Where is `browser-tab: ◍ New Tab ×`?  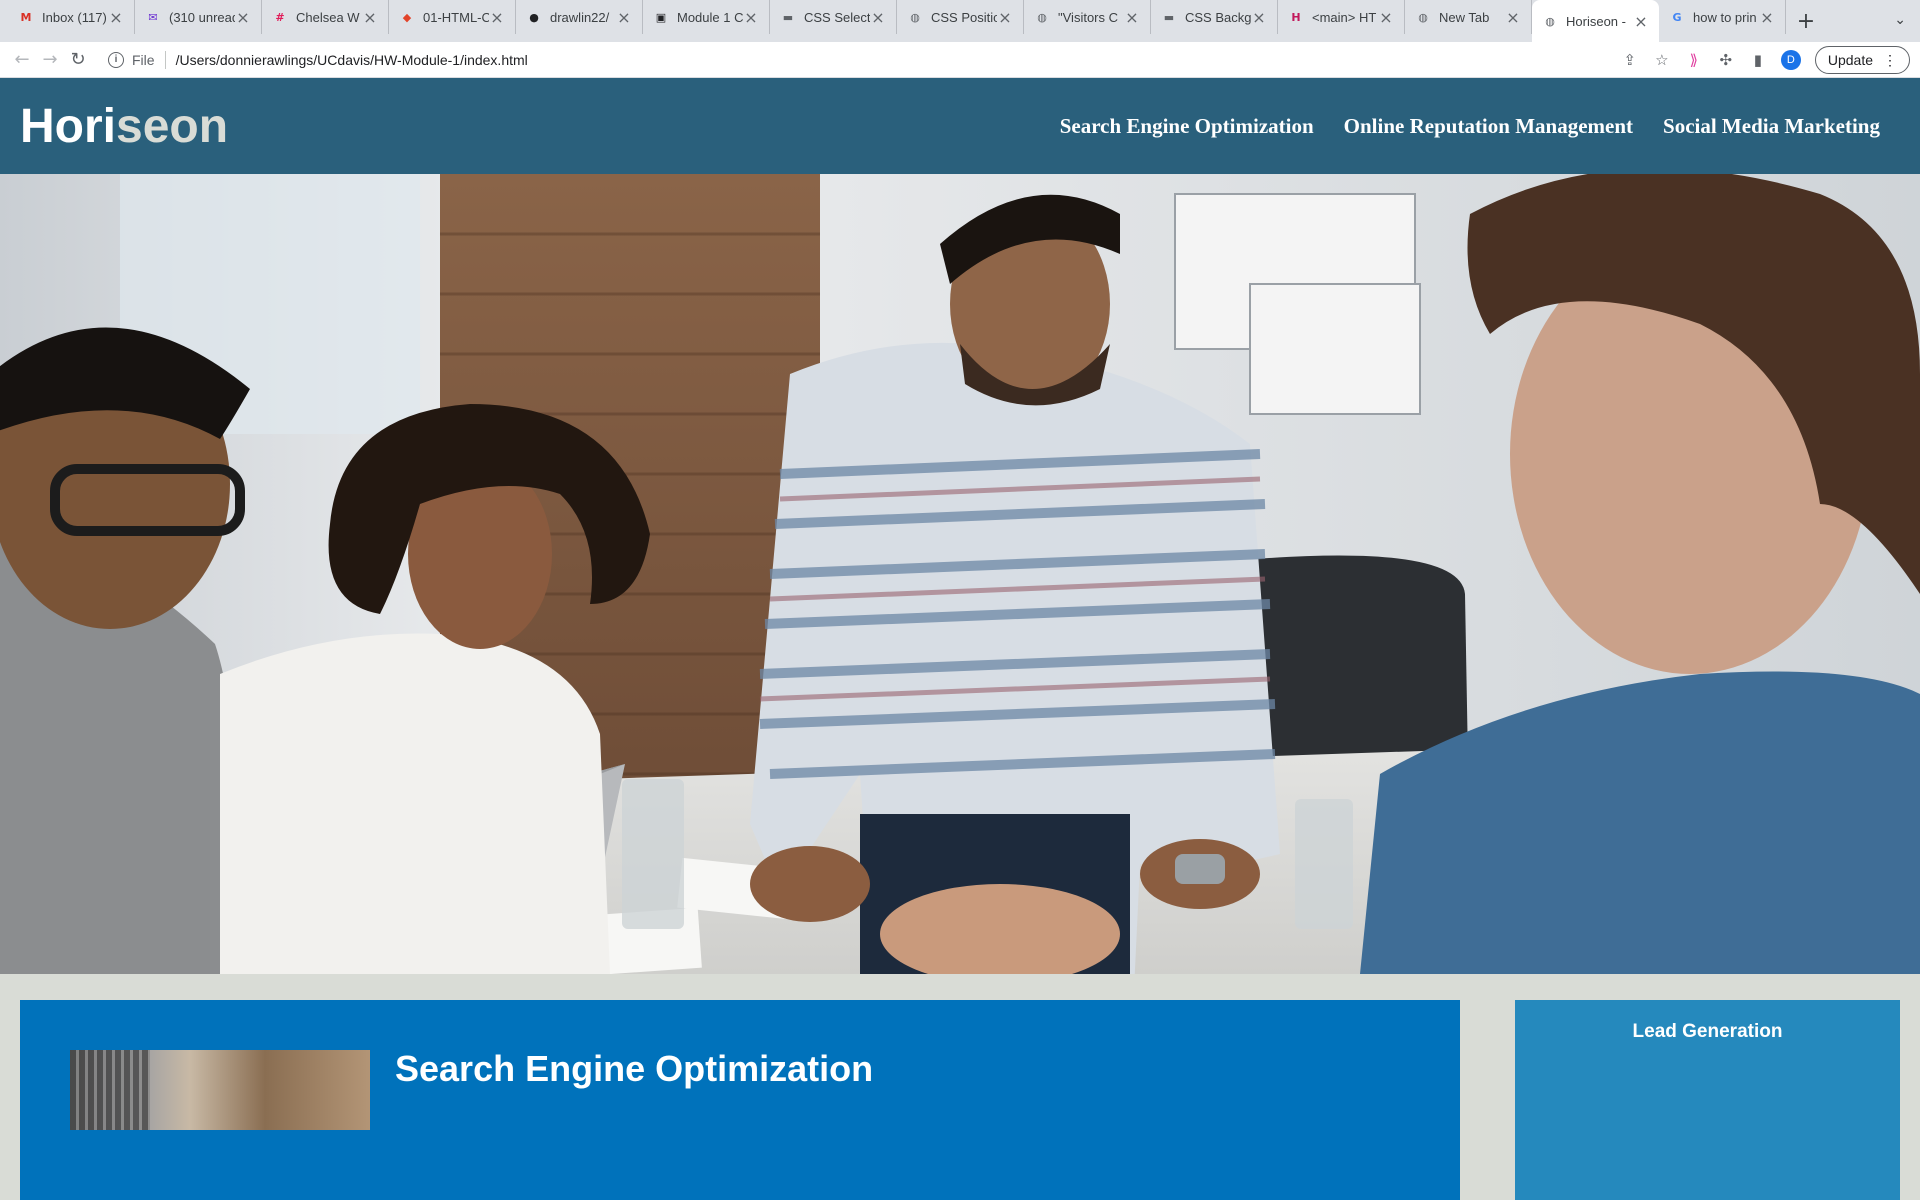
browser-tab: ◍ New Tab × is located at coordinates (1468, 17).